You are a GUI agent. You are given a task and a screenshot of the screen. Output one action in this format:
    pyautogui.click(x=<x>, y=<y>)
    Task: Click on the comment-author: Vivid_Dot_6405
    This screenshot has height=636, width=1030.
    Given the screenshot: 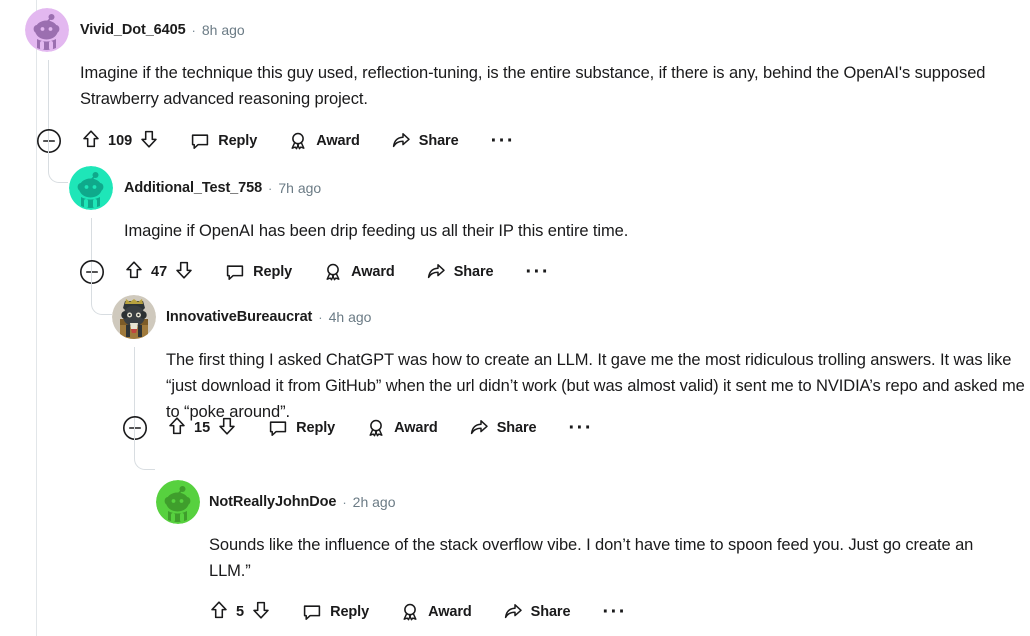 What is the action you would take?
    pyautogui.click(x=133, y=30)
    